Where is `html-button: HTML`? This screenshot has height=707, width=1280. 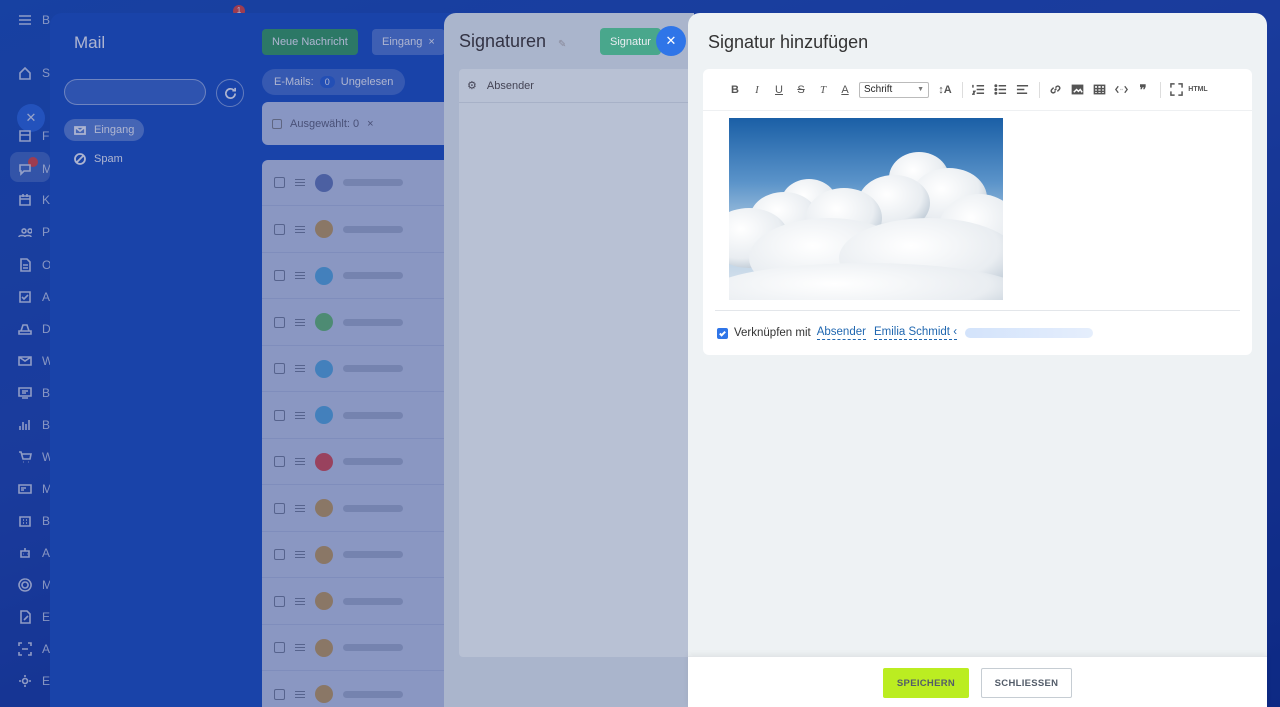
html-button: HTML is located at coordinates (1198, 90).